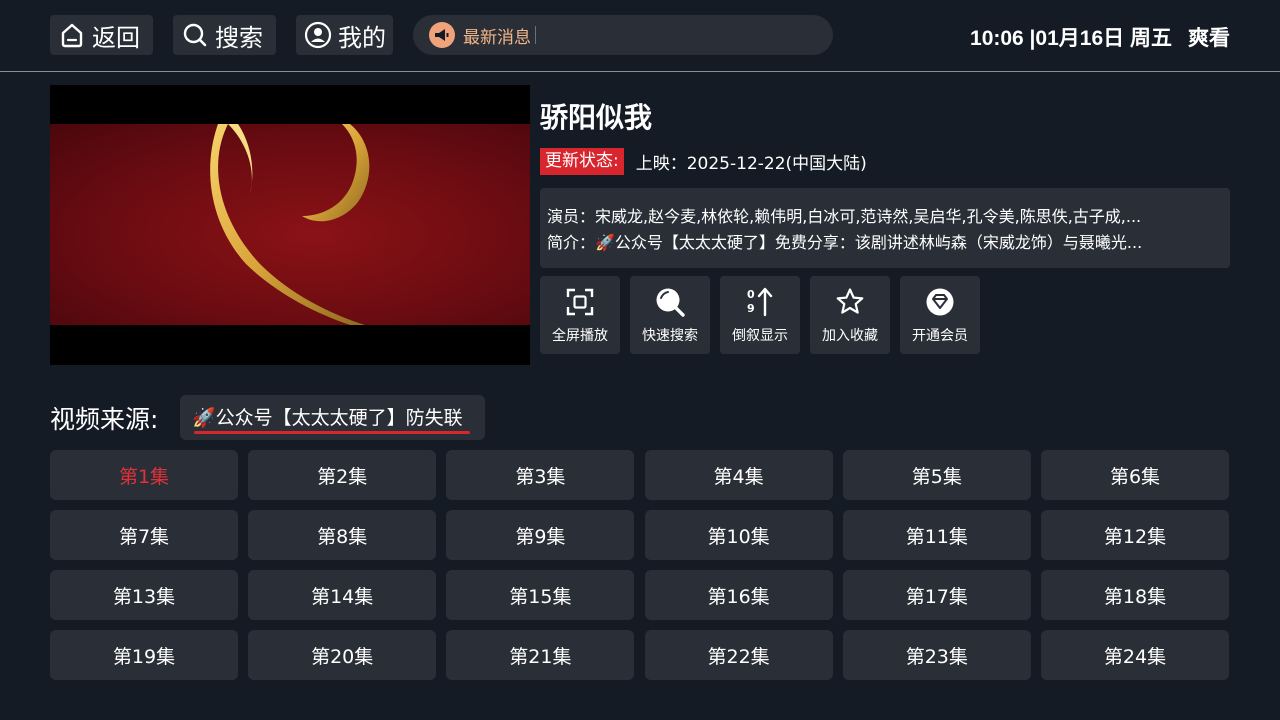  Describe the element at coordinates (540, 475) in the screenshot. I see `episode-button: 第3集` at that location.